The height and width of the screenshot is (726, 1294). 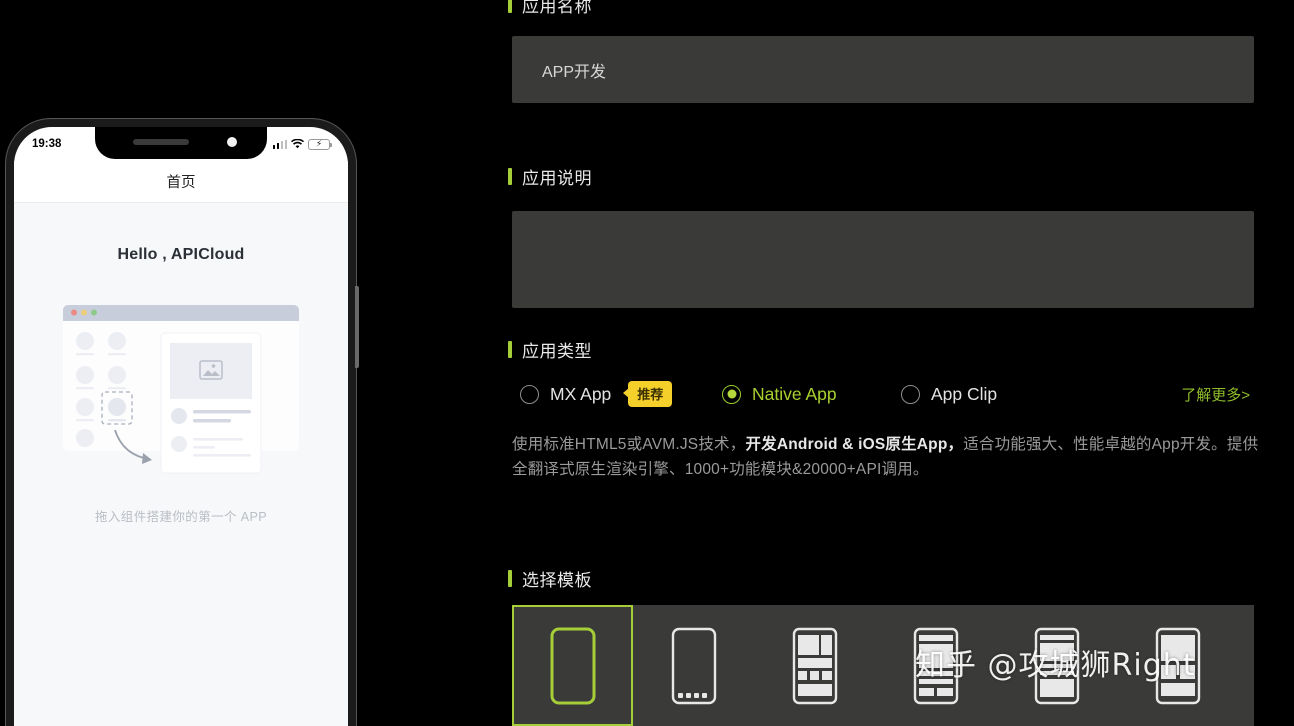 I want to click on status-icons: ⚡, so click(x=302, y=144).